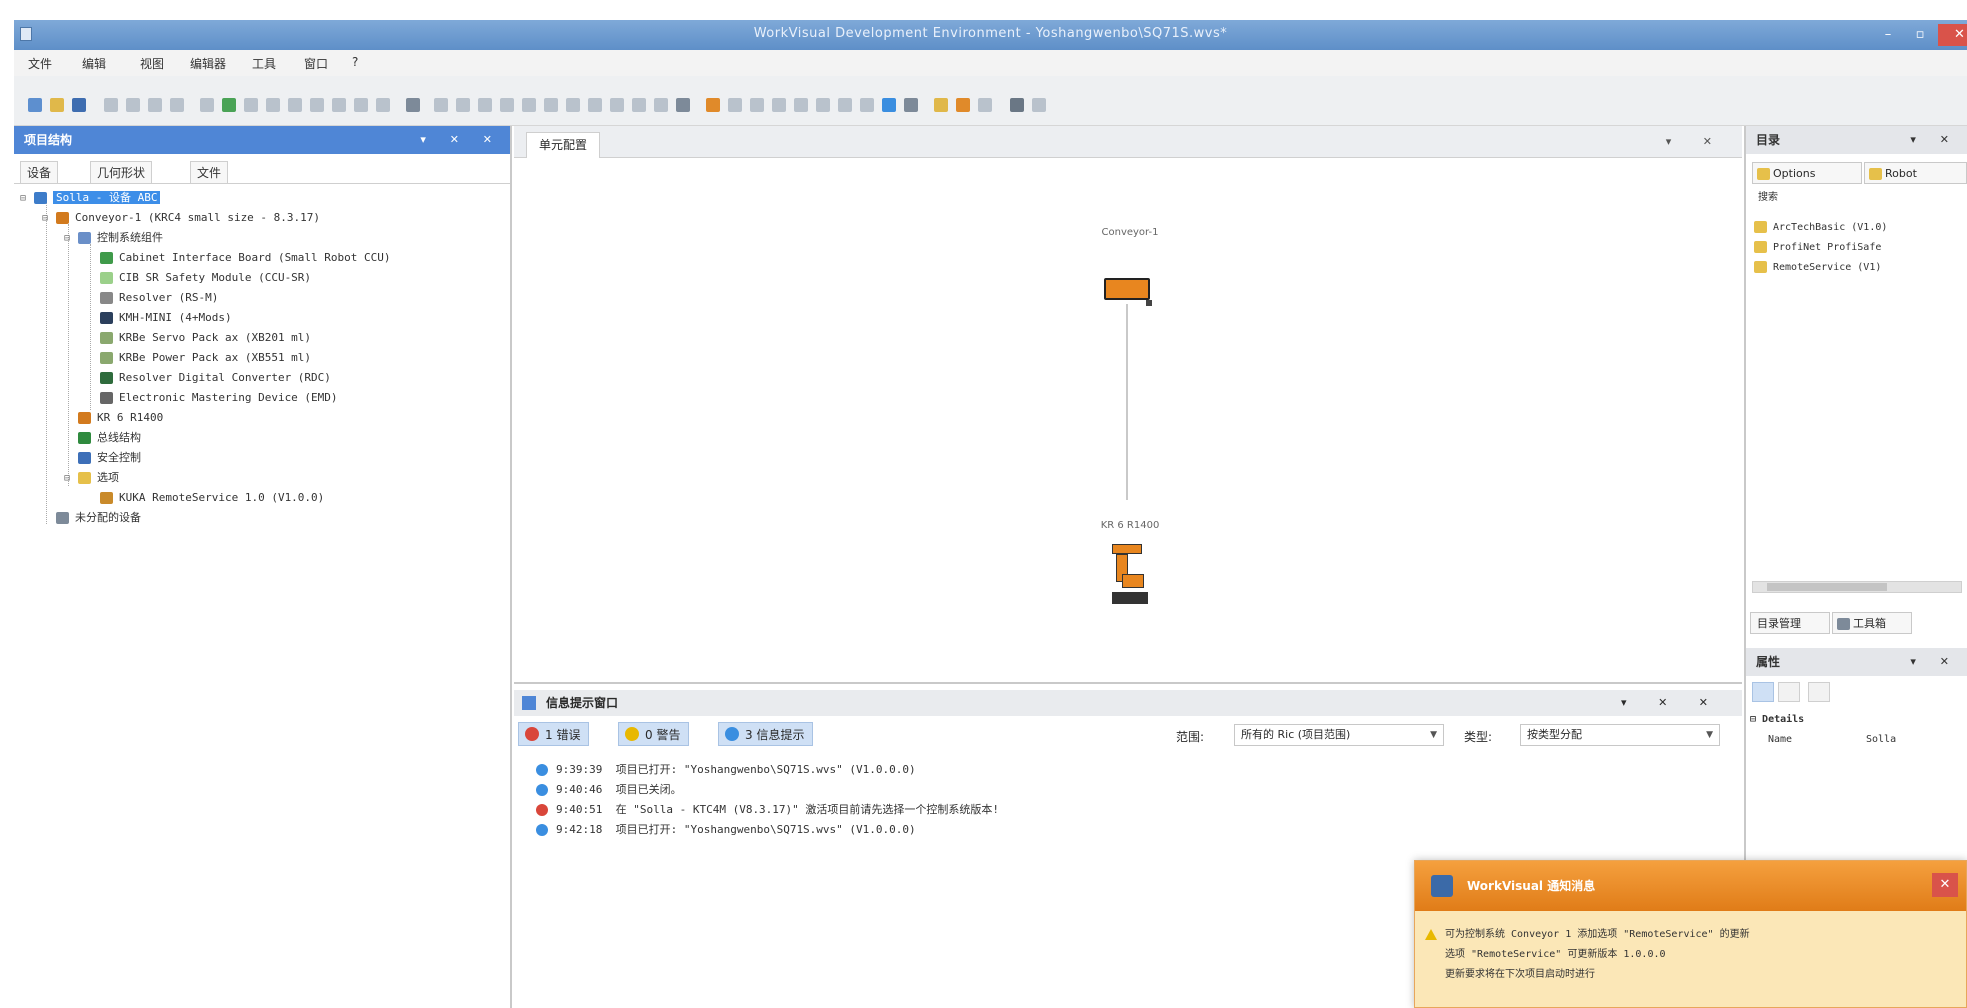 The height and width of the screenshot is (1008, 1967). What do you see at coordinates (609, 790) in the screenshot?
I see `message-row: 9:40:46 项目已关闭。` at bounding box center [609, 790].